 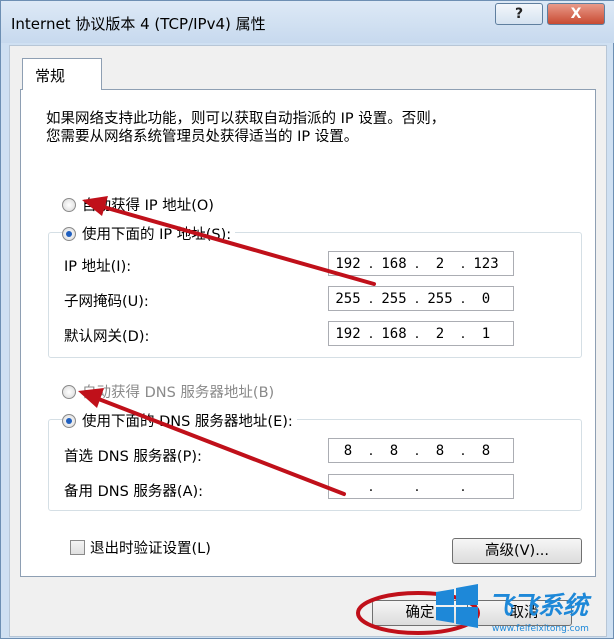 I want to click on radio-auto-ip-label: 自动获得 IP 地址(O), so click(x=148, y=206).